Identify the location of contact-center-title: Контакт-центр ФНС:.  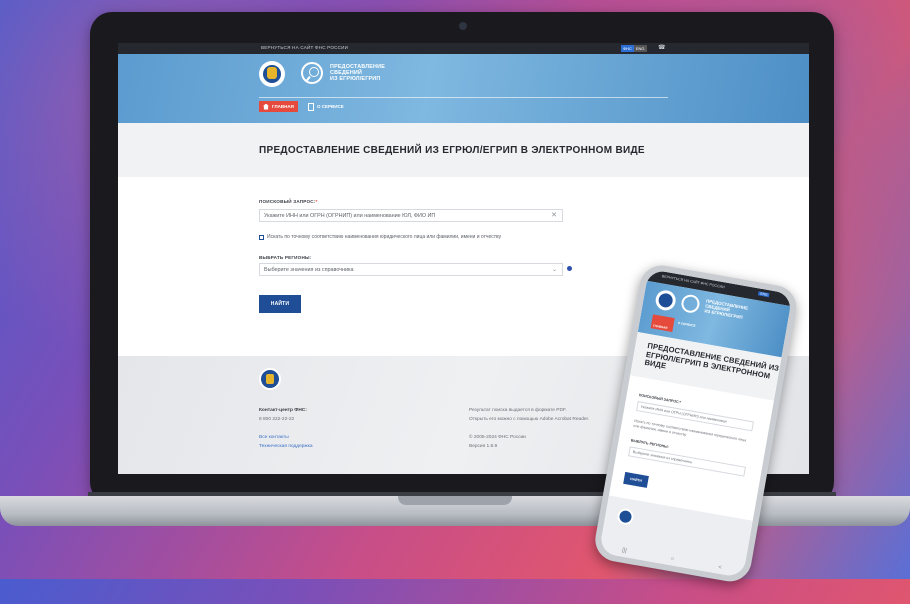
(283, 410).